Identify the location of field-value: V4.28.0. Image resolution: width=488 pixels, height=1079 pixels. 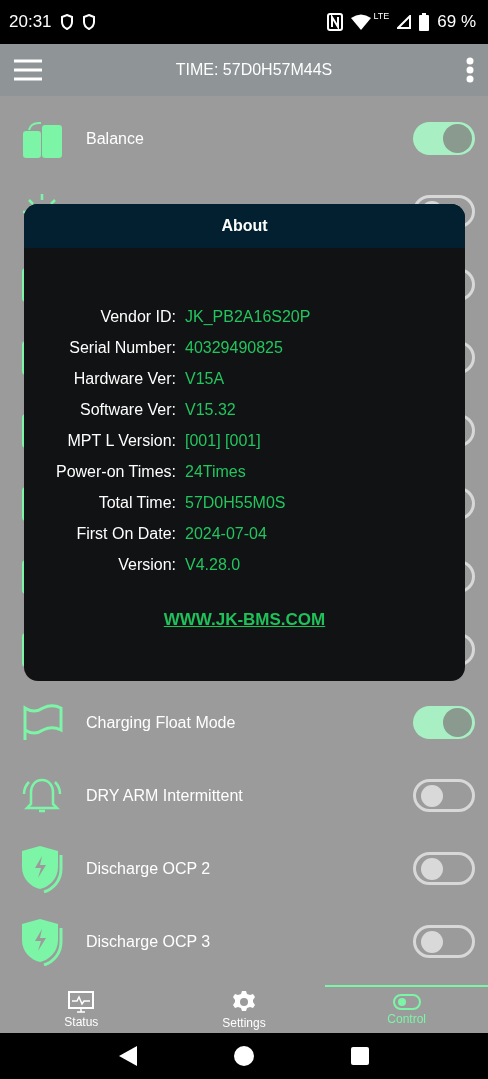
(213, 565).